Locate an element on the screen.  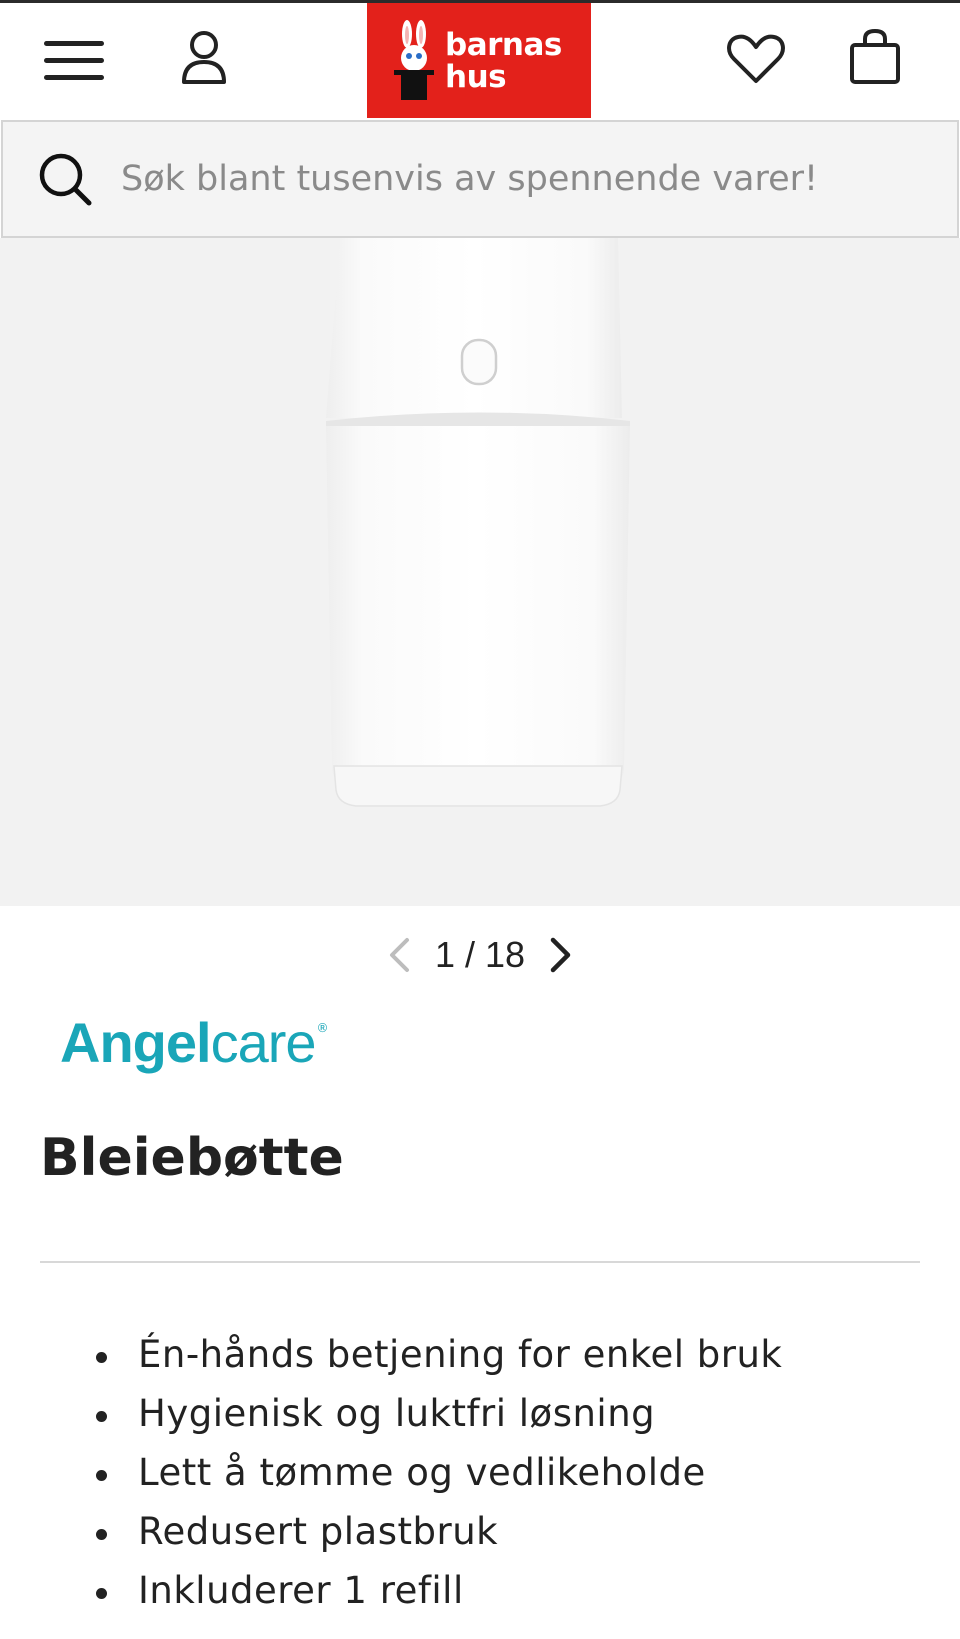
logo-line-2: hus is located at coordinates (476, 76).